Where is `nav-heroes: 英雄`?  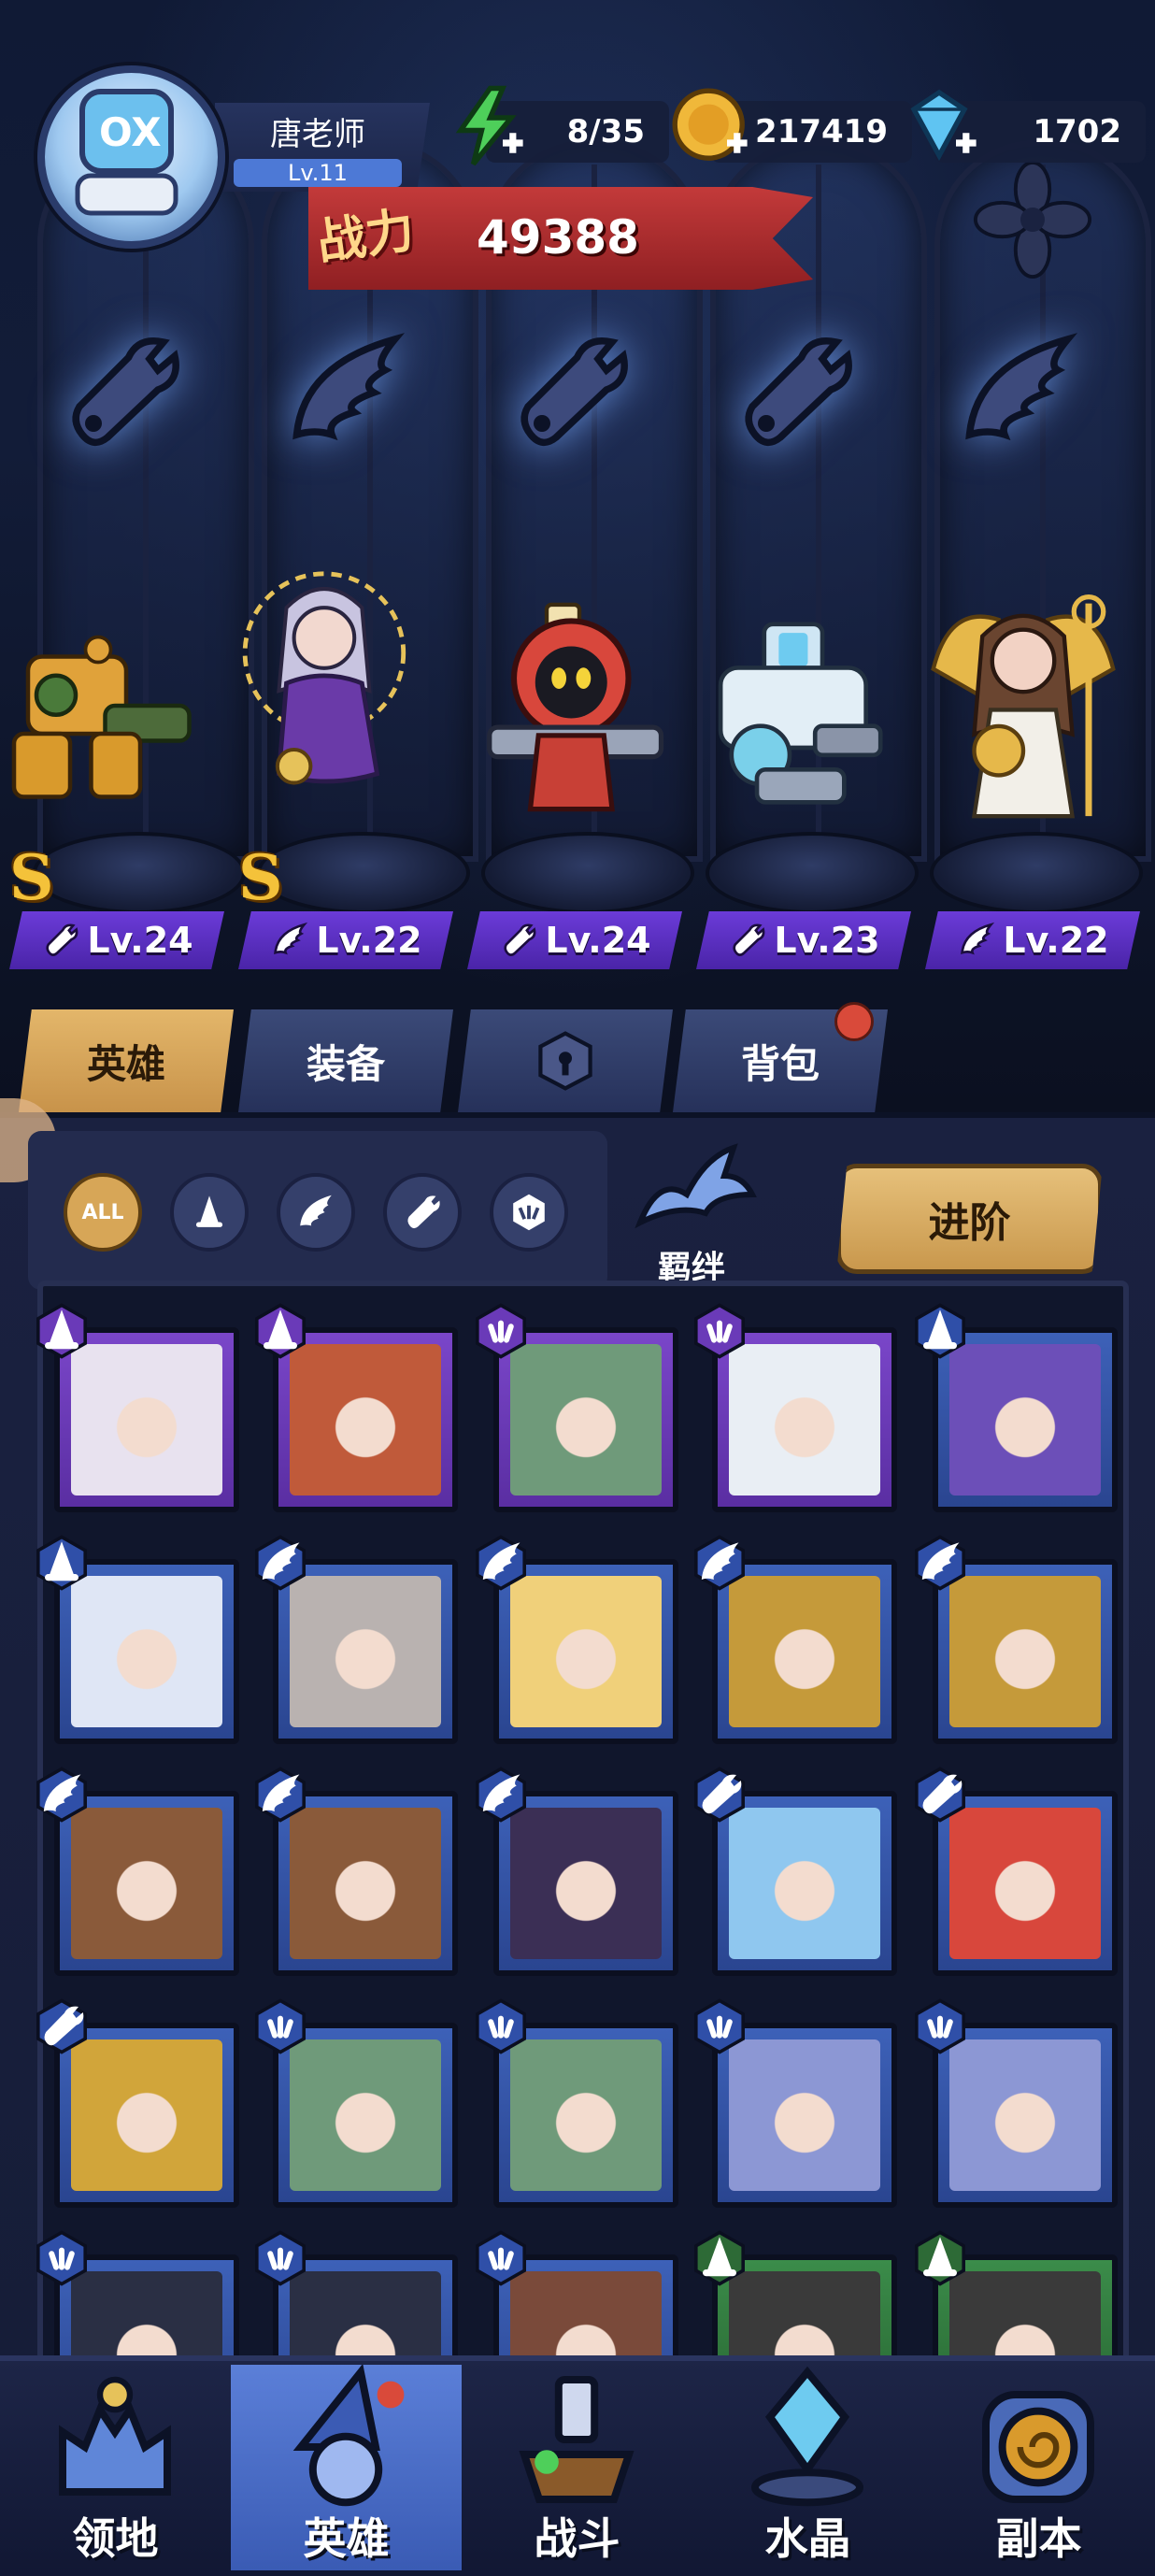
nav-heroes: 英雄 is located at coordinates (346, 2467).